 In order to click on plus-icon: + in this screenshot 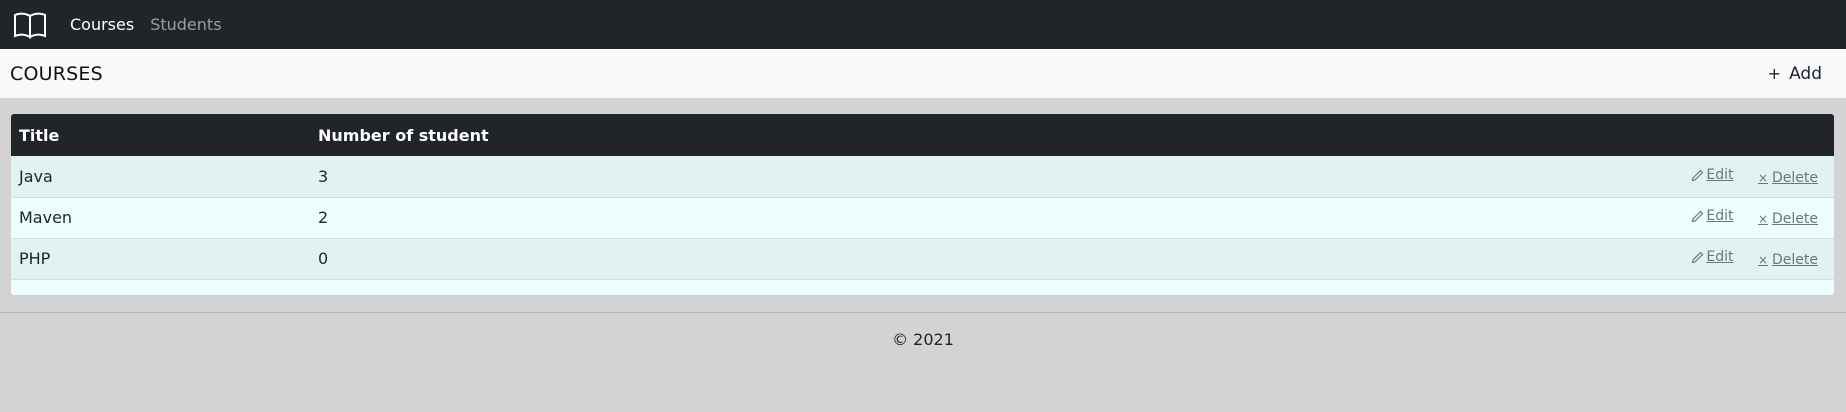, I will do `click(1774, 73)`.